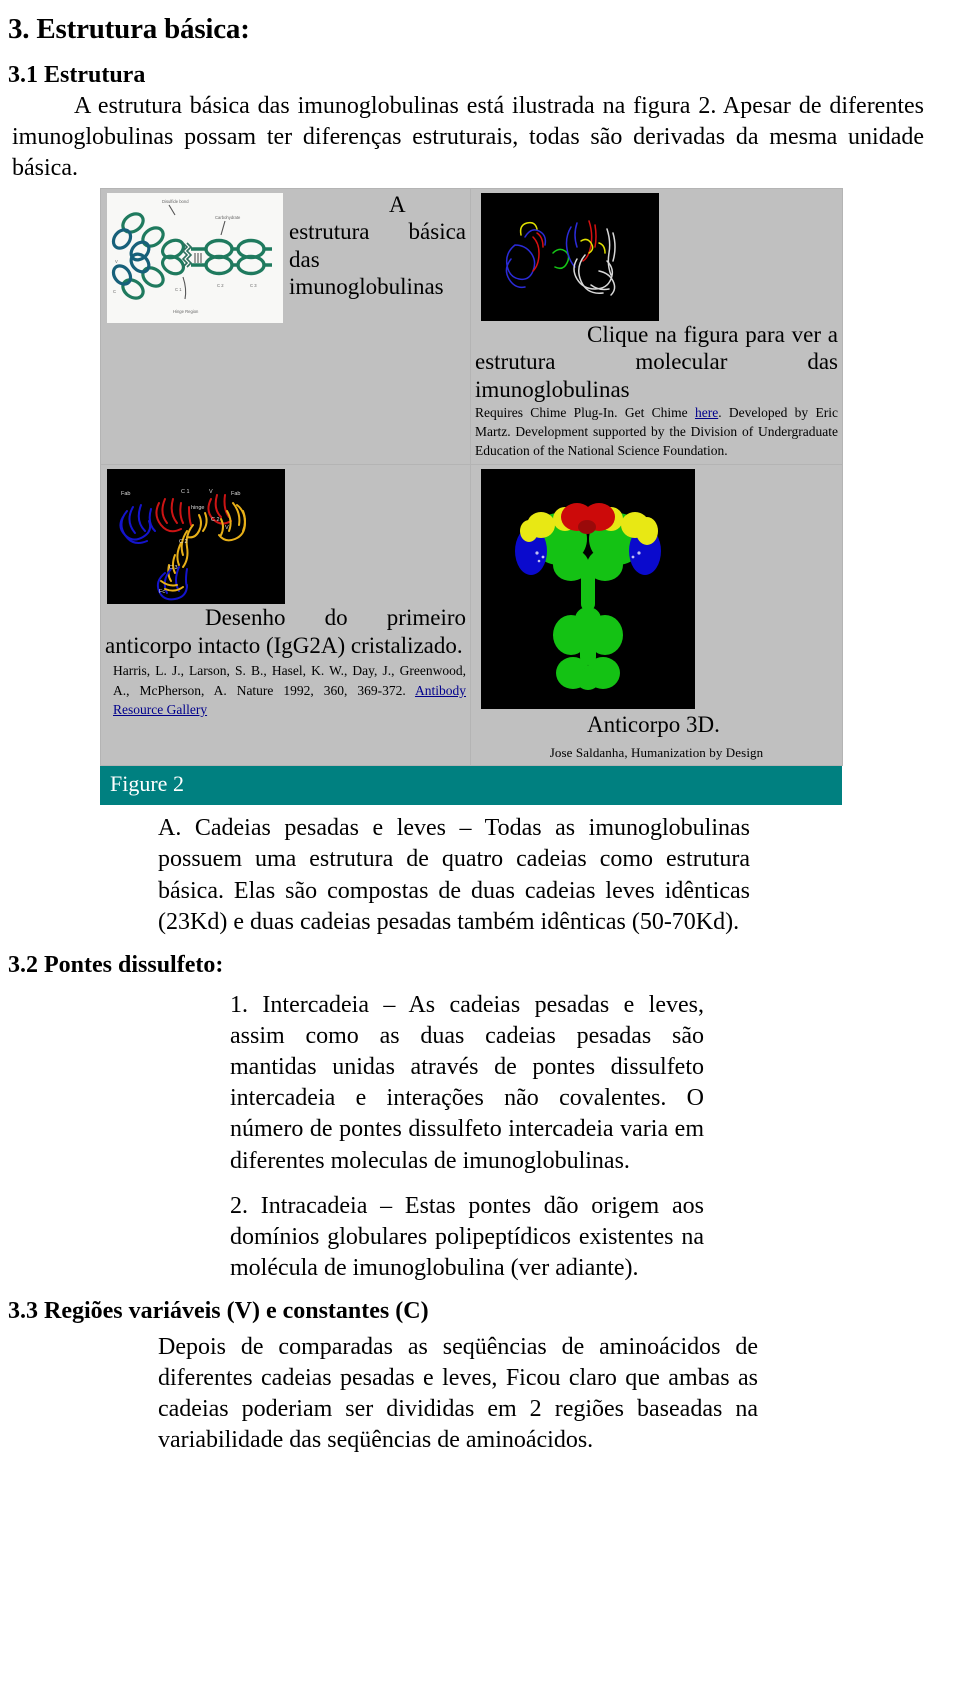 This screenshot has height=1703, width=960. Describe the element at coordinates (162, 592) in the screenshot. I see `svg-text: Fc` at that location.